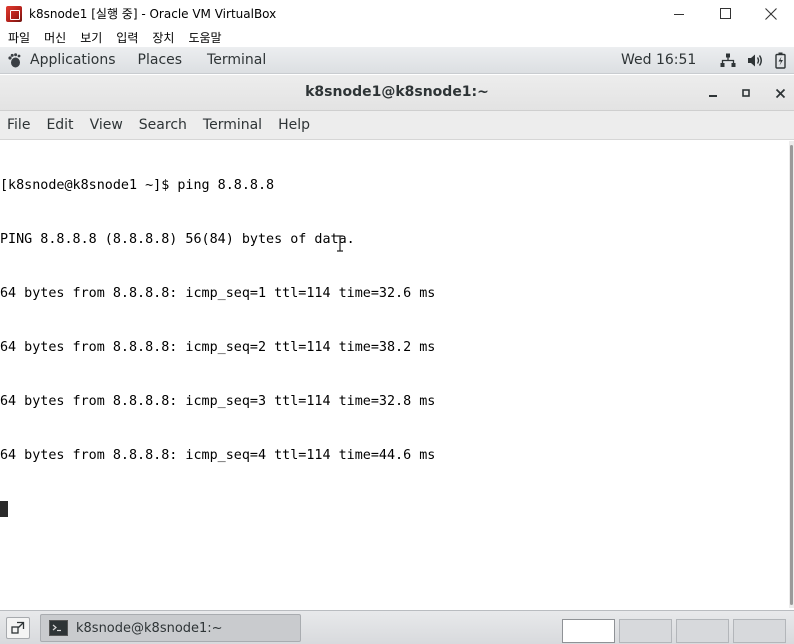 This screenshot has width=794, height=644. I want to click on show-desktop-button, so click(18, 628).